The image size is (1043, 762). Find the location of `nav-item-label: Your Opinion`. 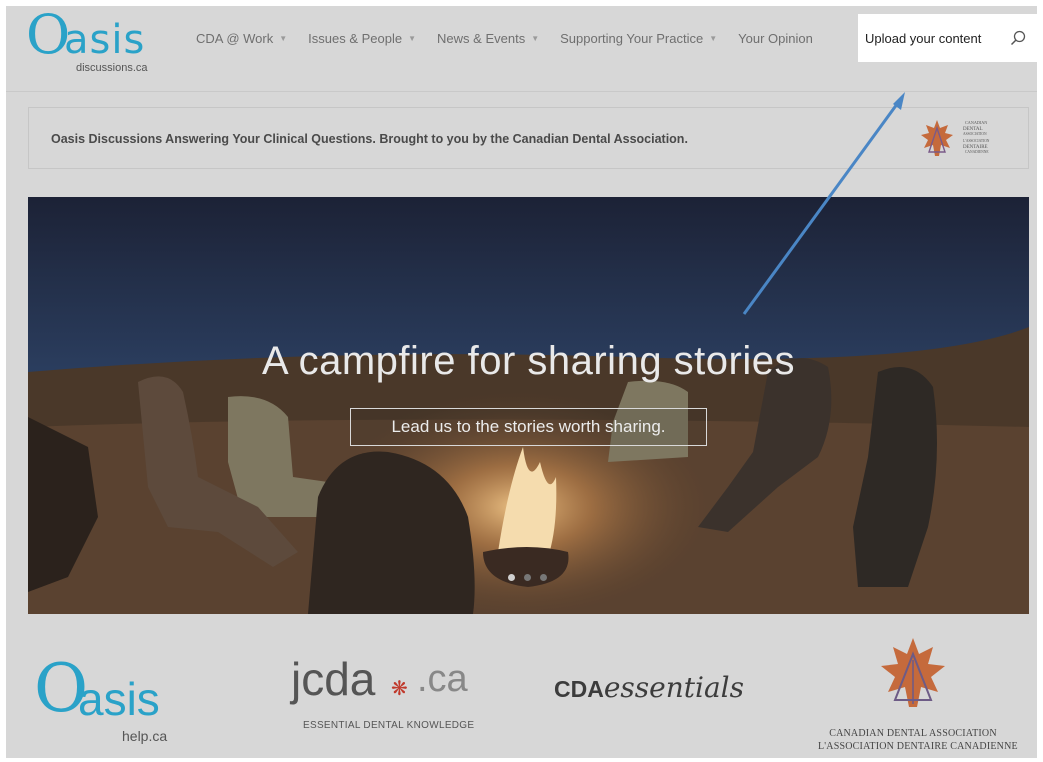

nav-item-label: Your Opinion is located at coordinates (775, 38).